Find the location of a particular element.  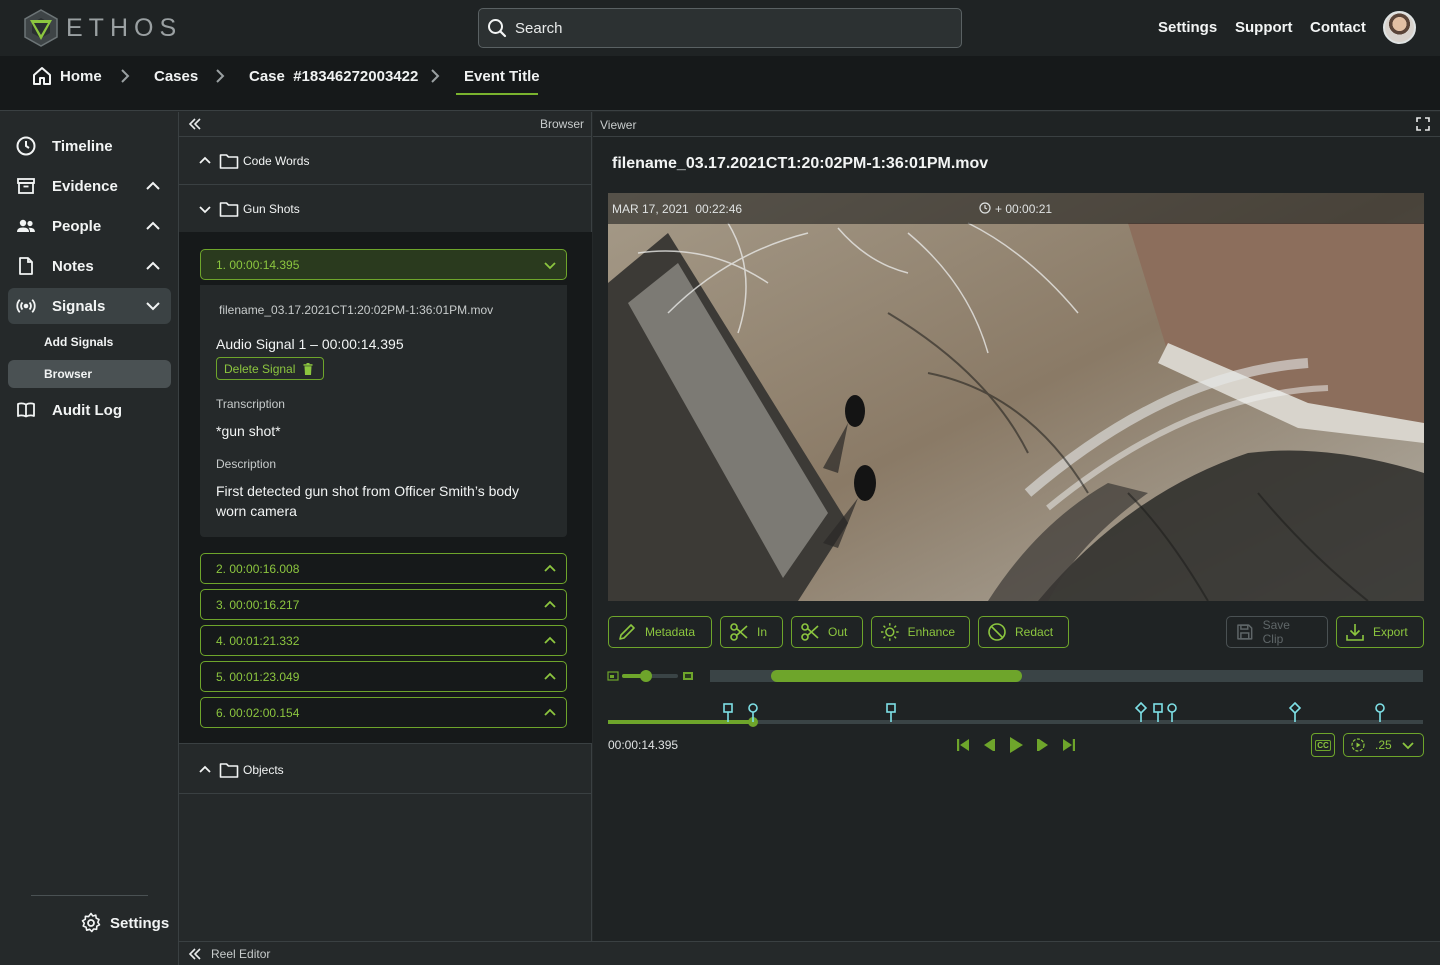

pencil-icon is located at coordinates (627, 632).